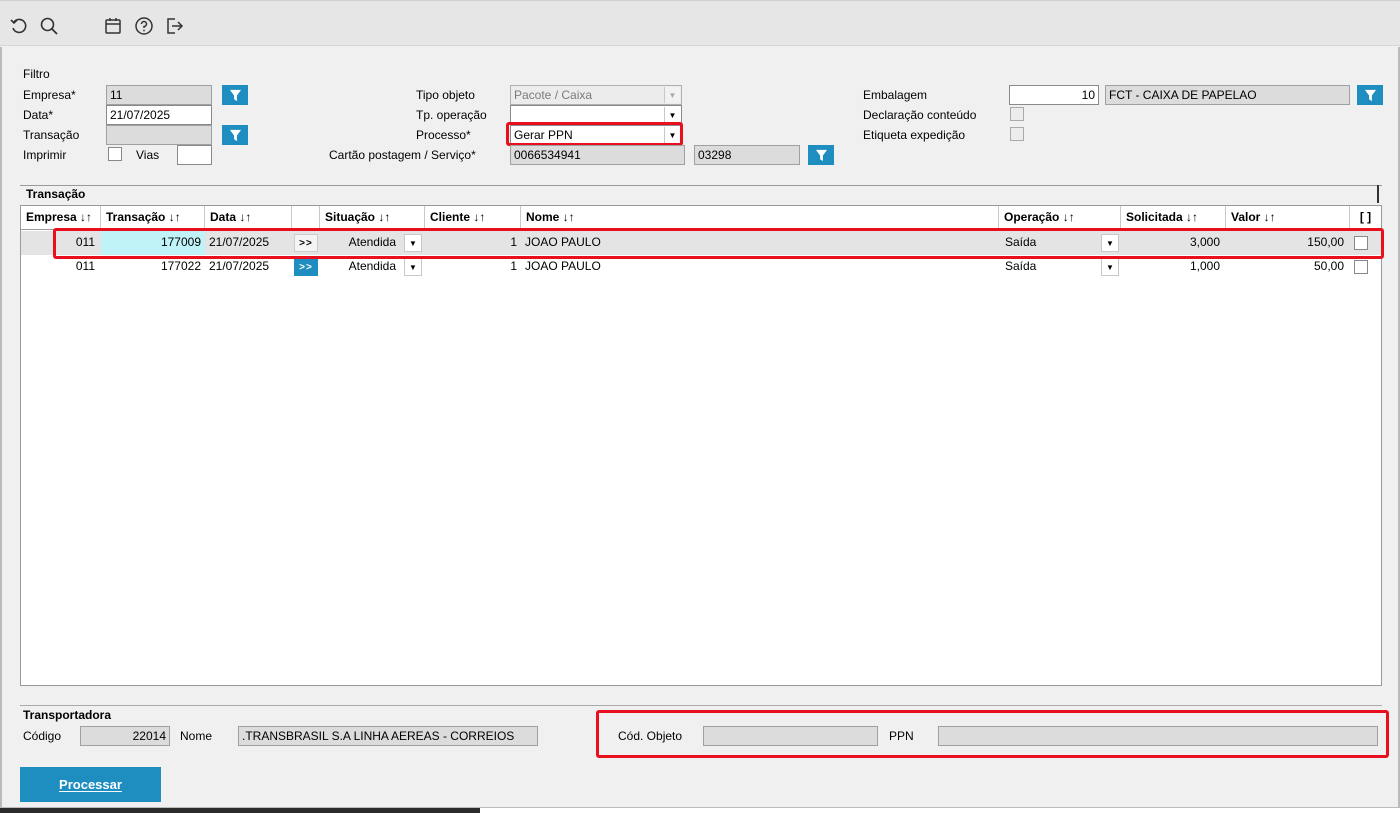 The image size is (1400, 813). I want to click on undo-icon, so click(19, 26).